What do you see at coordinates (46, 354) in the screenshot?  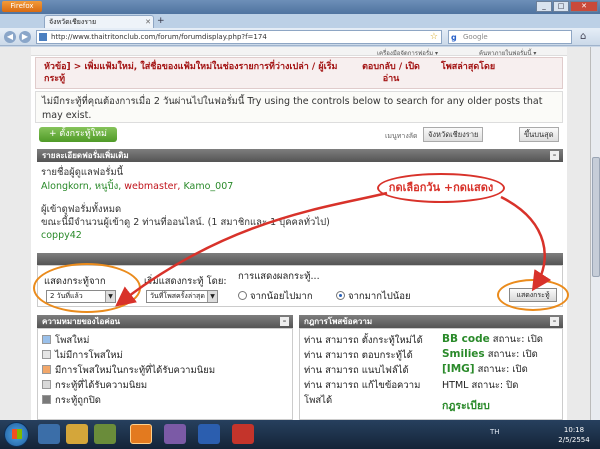 I see `no-new-post-icon` at bounding box center [46, 354].